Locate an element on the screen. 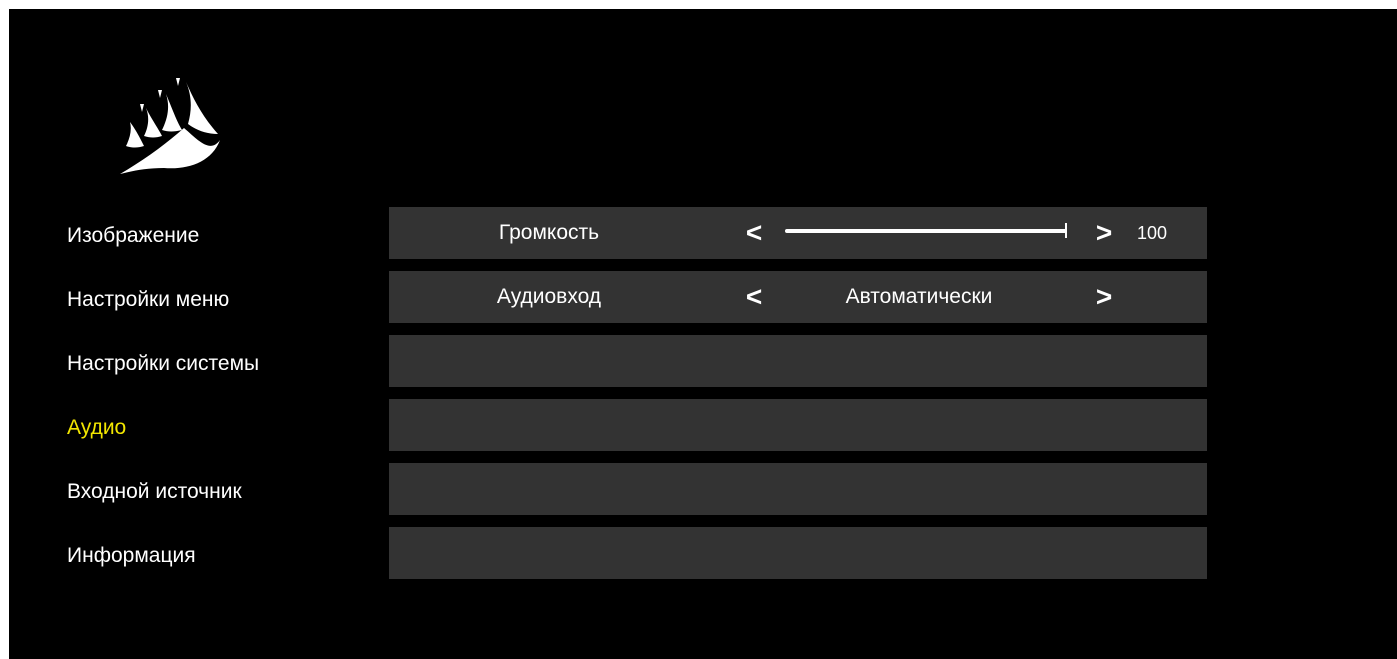  volume-value: 100 is located at coordinates (1152, 233).